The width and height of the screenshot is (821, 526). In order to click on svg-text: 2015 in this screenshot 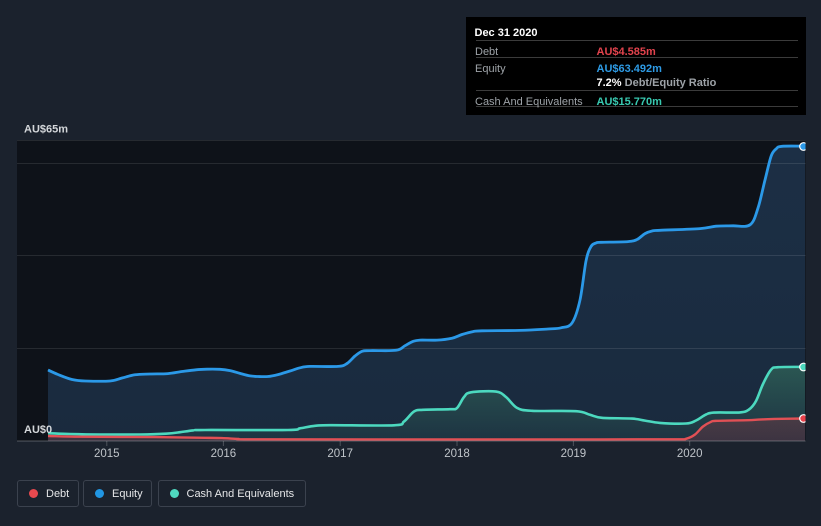, I will do `click(107, 454)`.